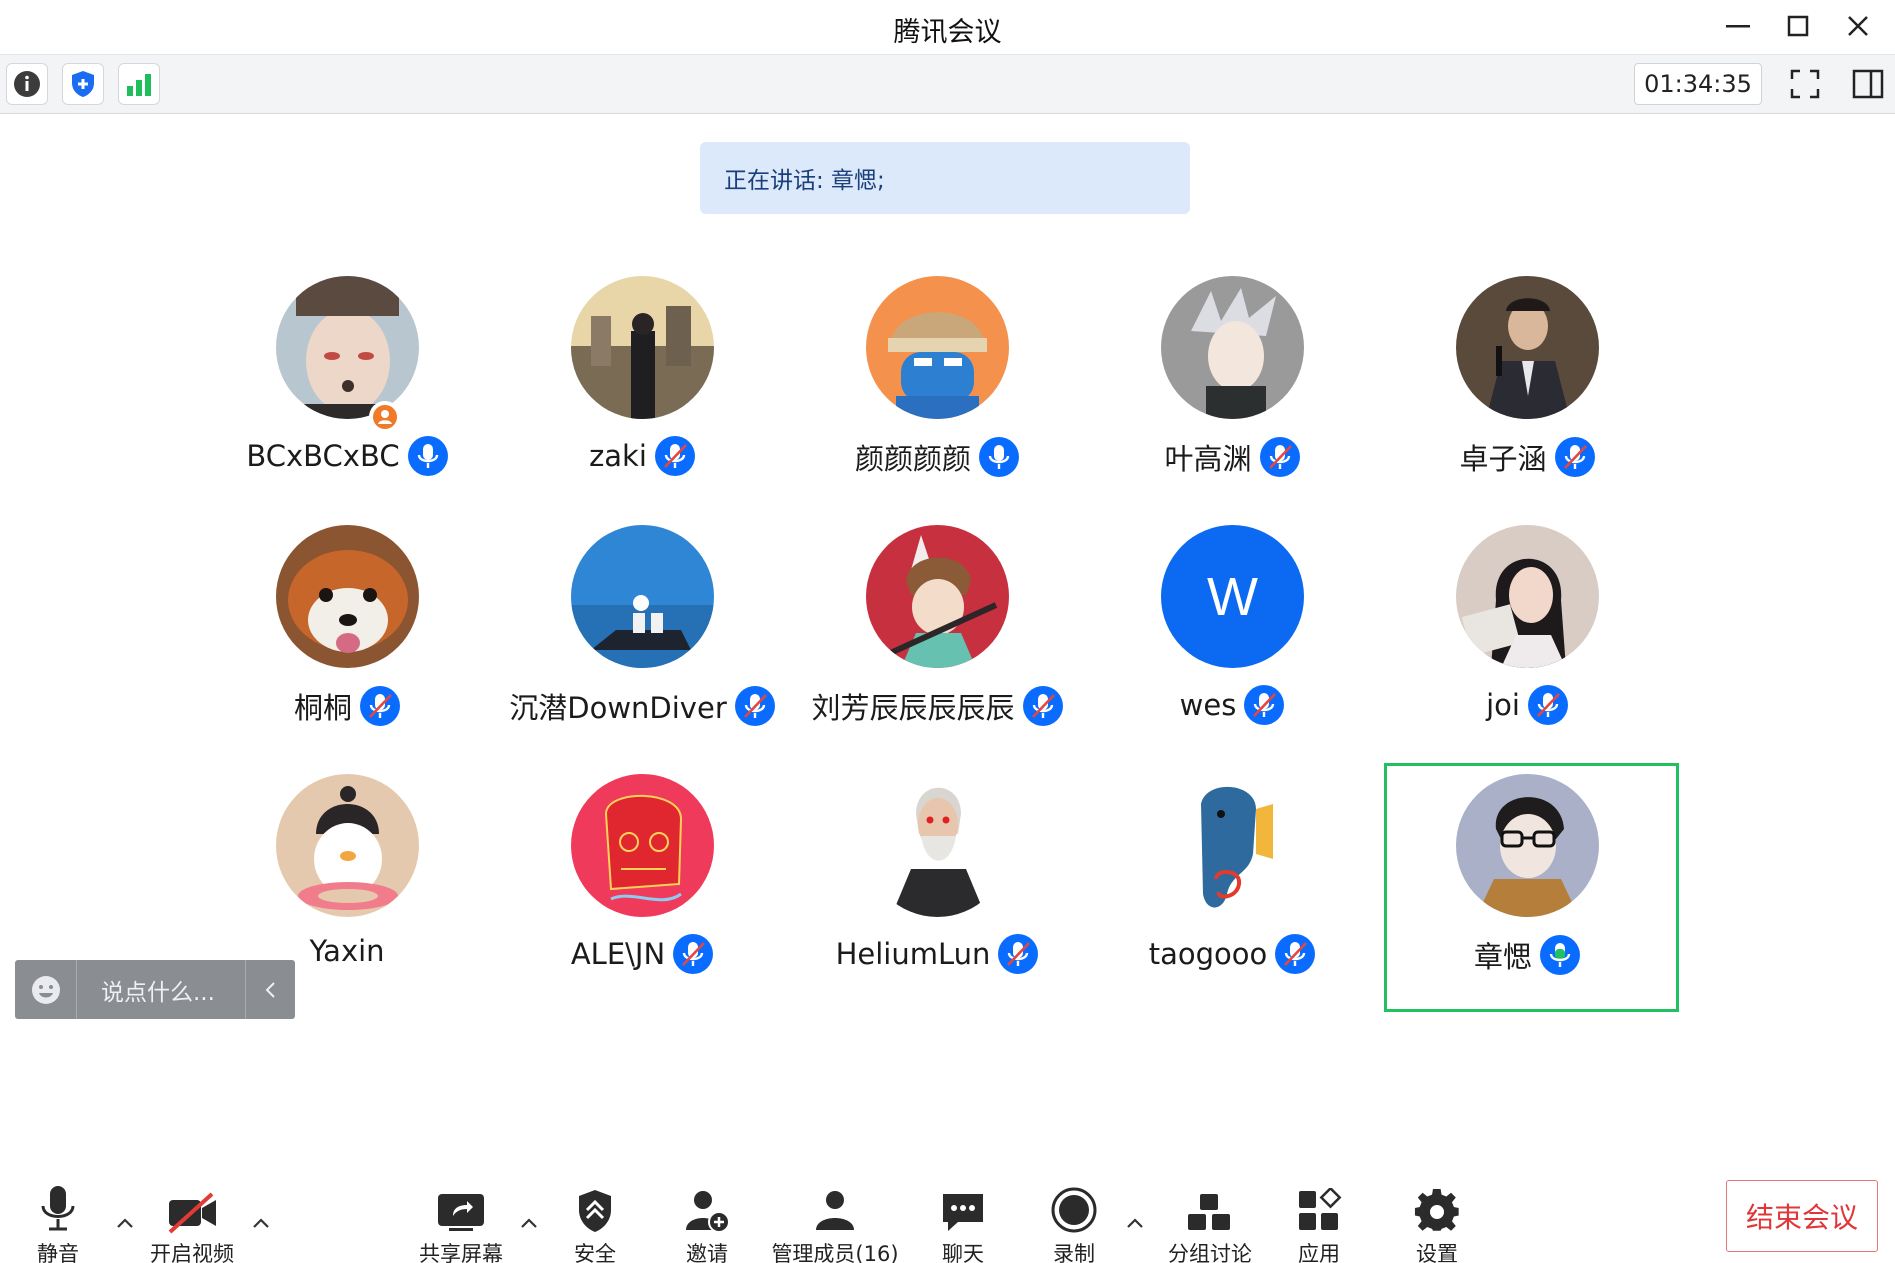 The image size is (1895, 1263). What do you see at coordinates (322, 708) in the screenshot?
I see `participant-name: 桐桐` at bounding box center [322, 708].